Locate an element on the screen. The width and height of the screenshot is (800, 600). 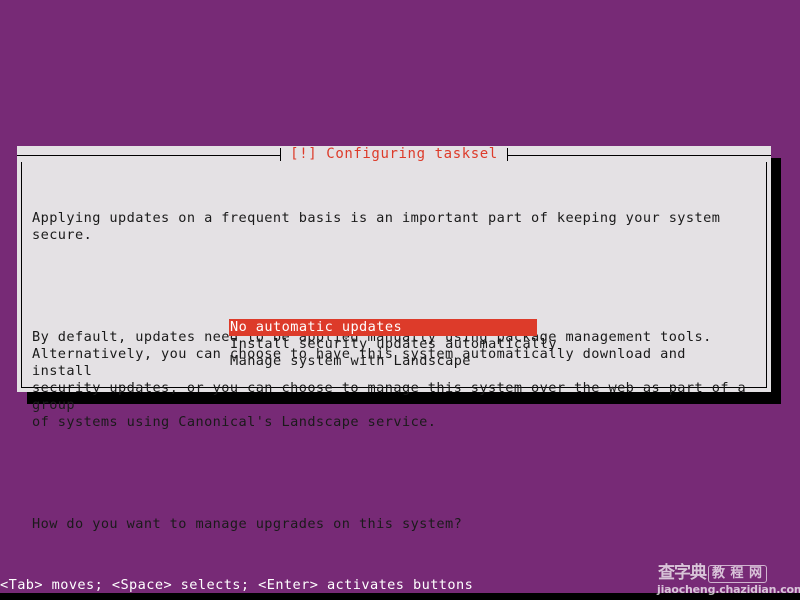
menu-option-install-security-updates-automatically: Install security updates automatically is located at coordinates (393, 344).